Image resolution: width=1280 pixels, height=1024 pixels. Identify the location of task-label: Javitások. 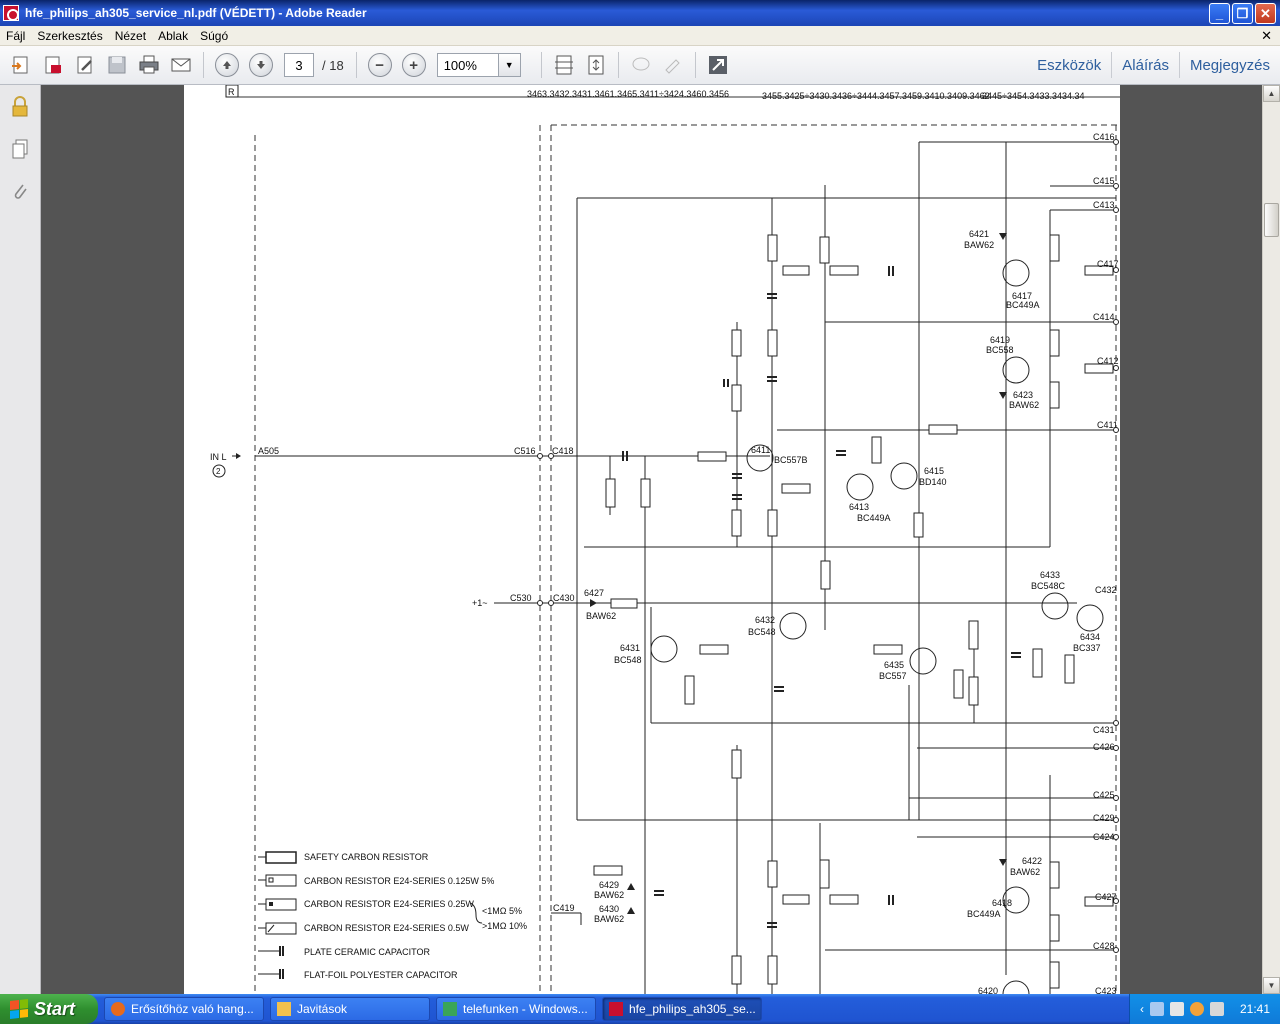
(322, 1009).